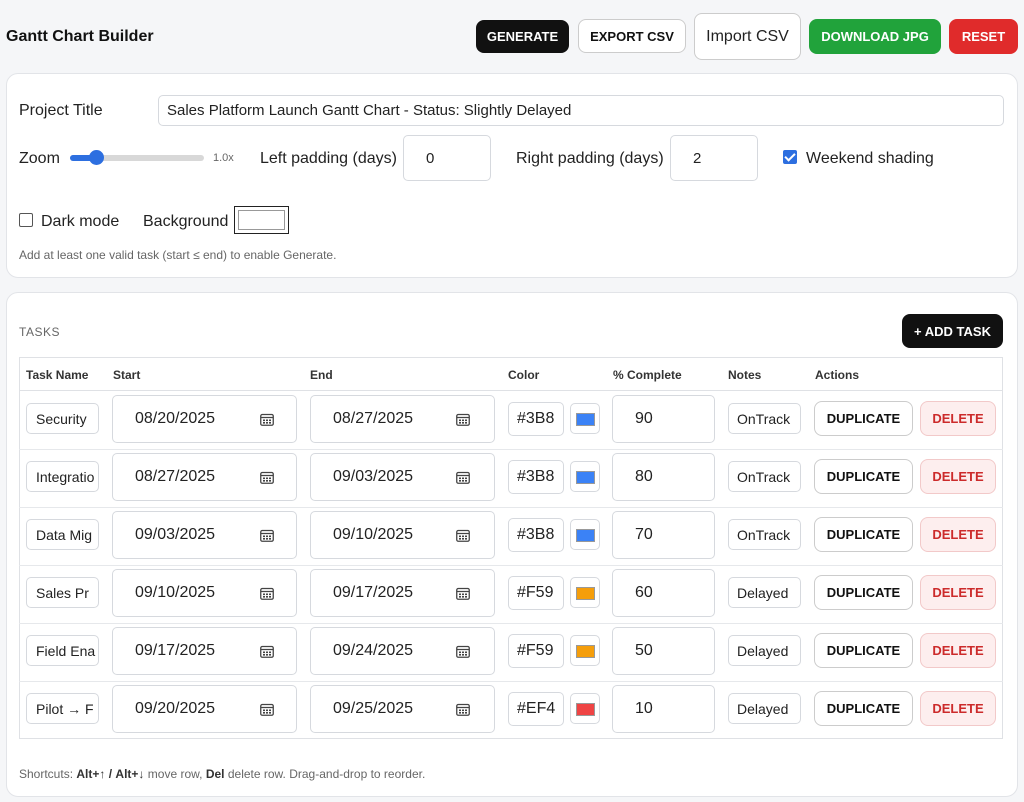 Image resolution: width=1024 pixels, height=802 pixels. I want to click on background-color-picker, so click(261, 220).